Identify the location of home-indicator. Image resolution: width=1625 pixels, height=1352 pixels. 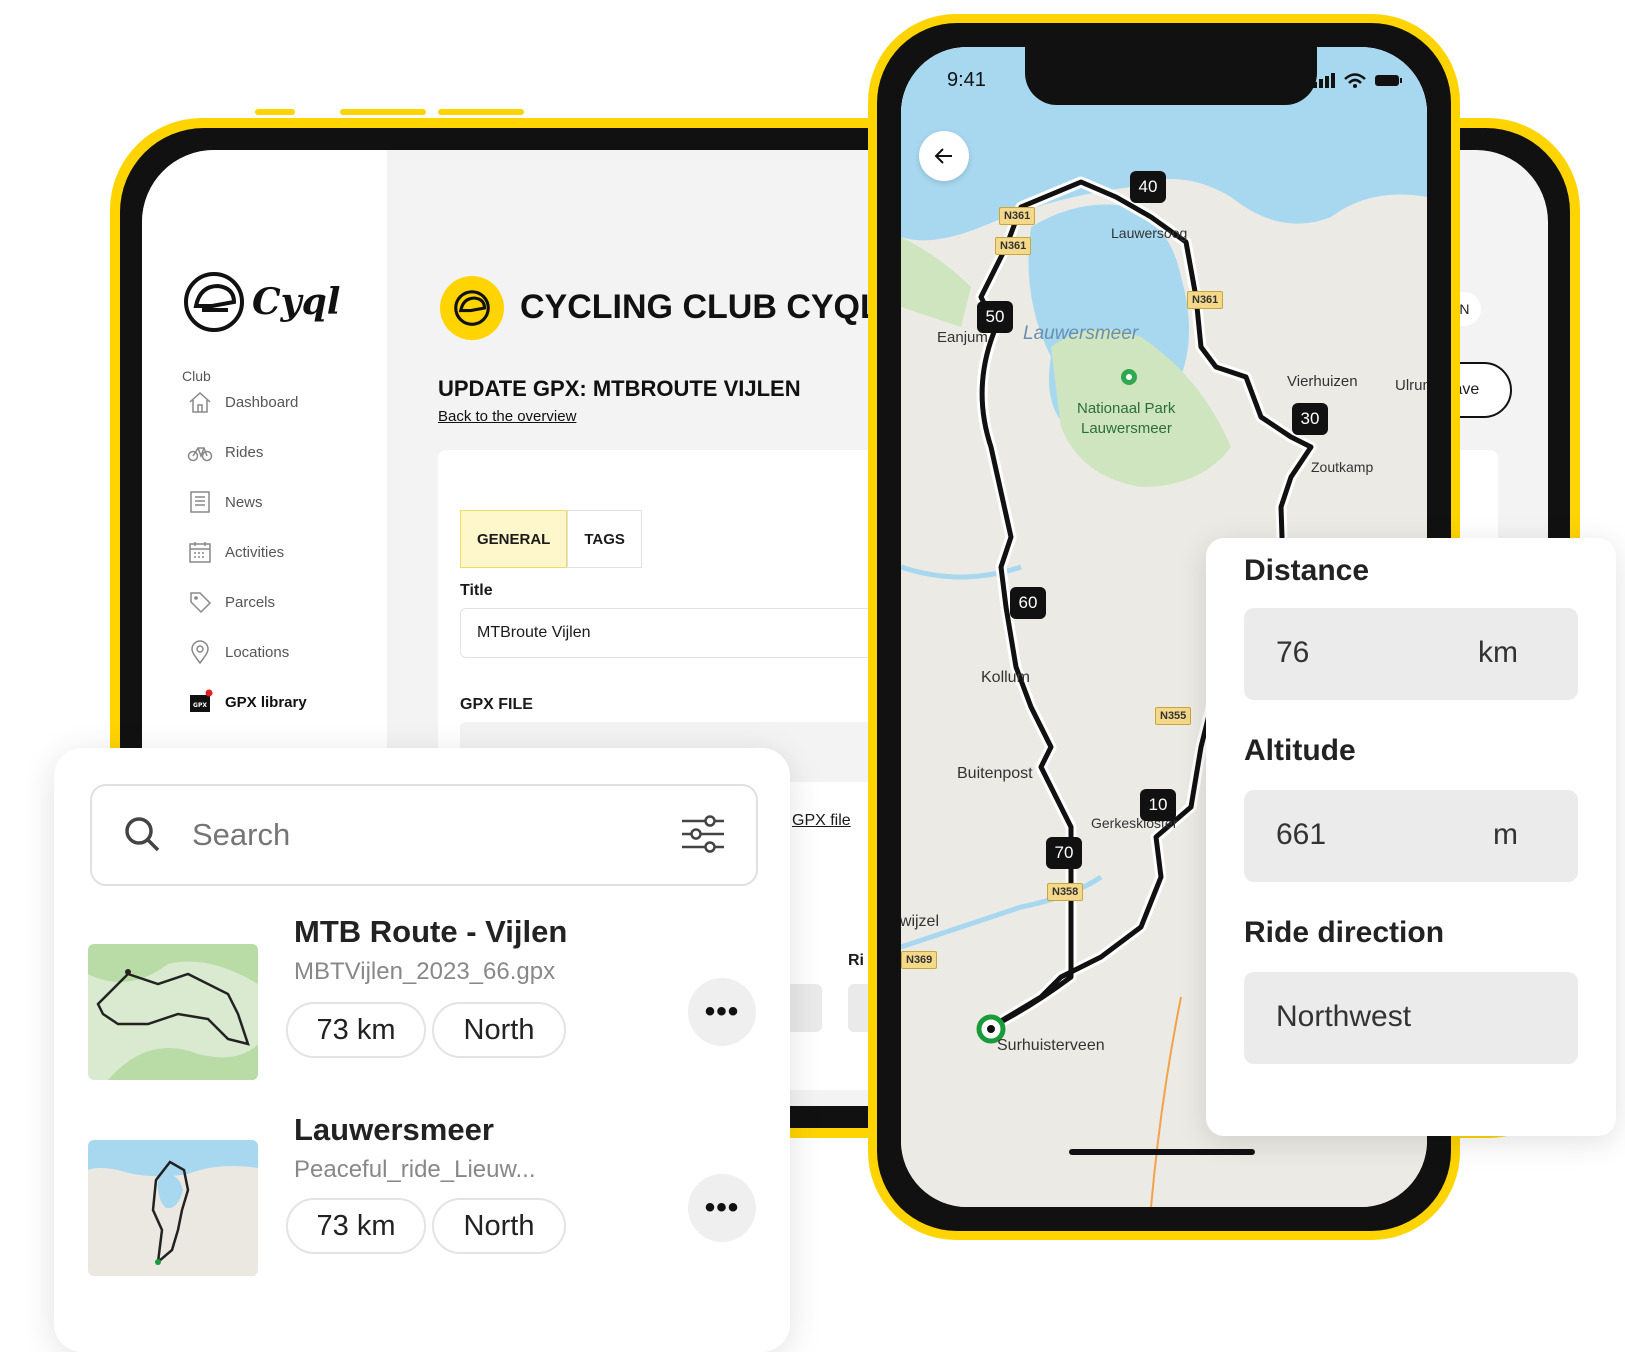
(1162, 1152).